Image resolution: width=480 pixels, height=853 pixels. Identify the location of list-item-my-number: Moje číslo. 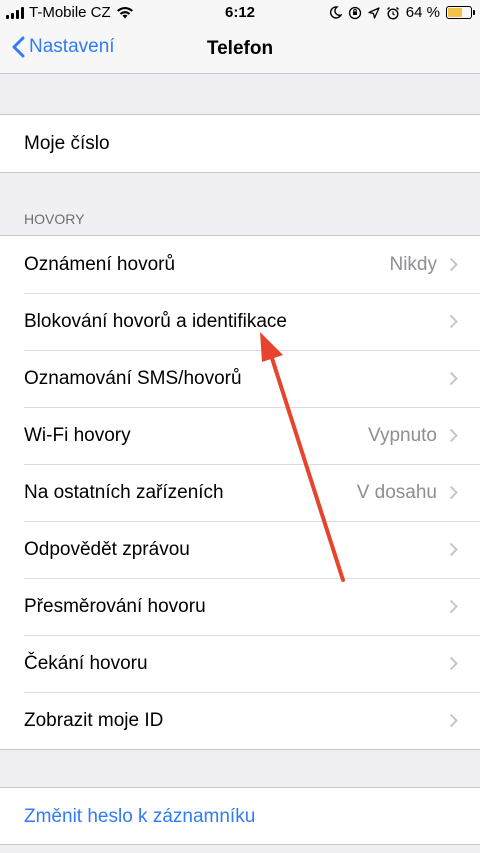
(240, 143).